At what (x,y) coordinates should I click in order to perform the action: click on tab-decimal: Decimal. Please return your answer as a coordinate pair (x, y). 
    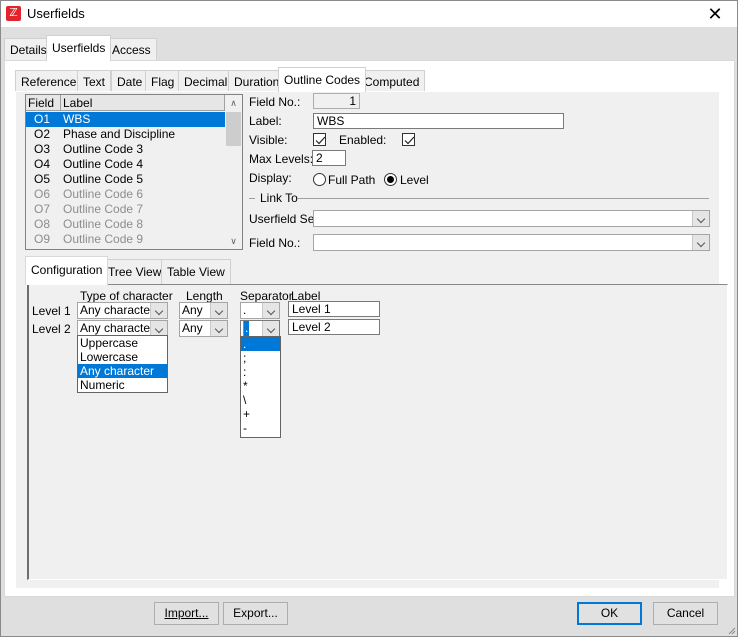
    Looking at the image, I should click on (206, 81).